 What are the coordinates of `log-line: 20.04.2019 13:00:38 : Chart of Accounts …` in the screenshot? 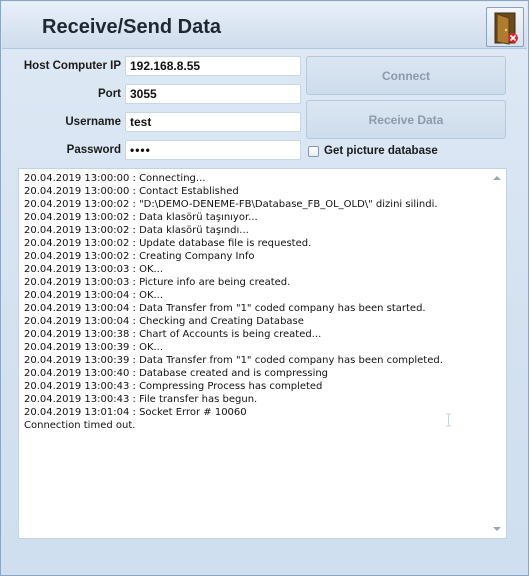 It's located at (173, 334).